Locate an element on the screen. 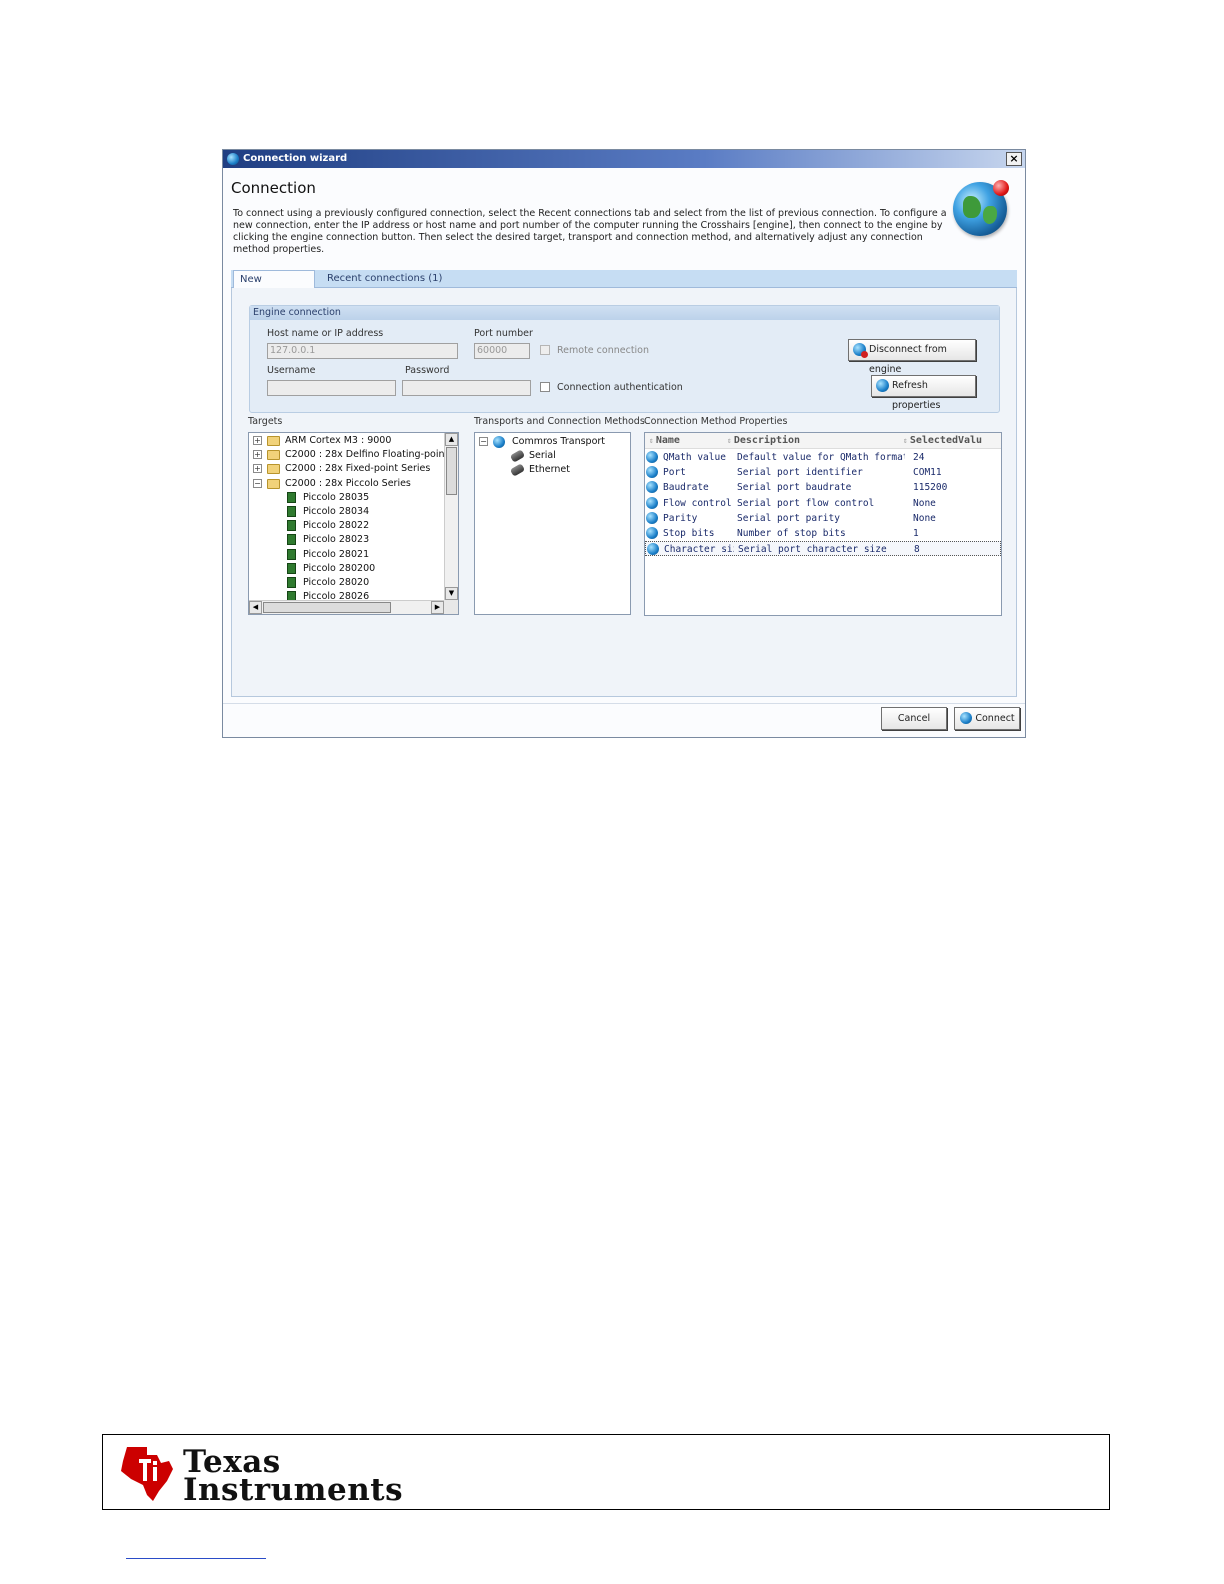  table-row: Parity Serial port parity None is located at coordinates (823, 518).